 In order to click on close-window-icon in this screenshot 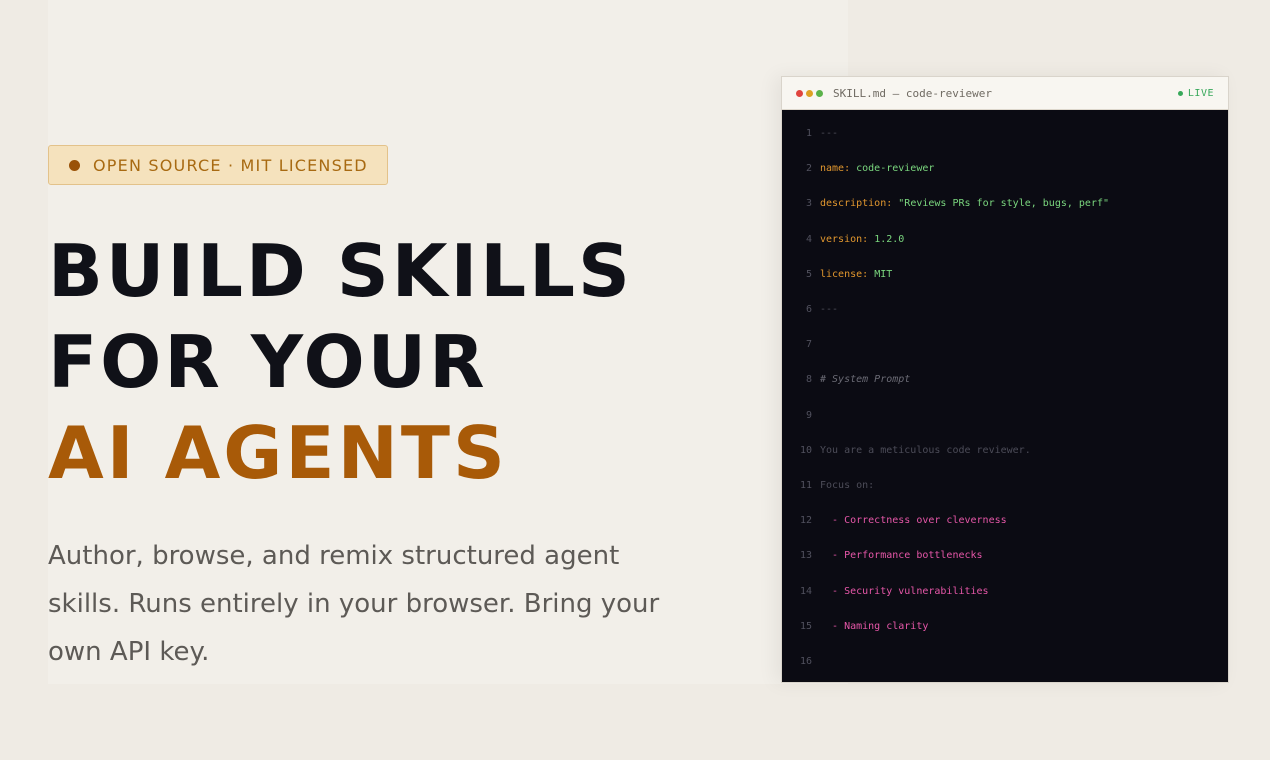, I will do `click(799, 93)`.